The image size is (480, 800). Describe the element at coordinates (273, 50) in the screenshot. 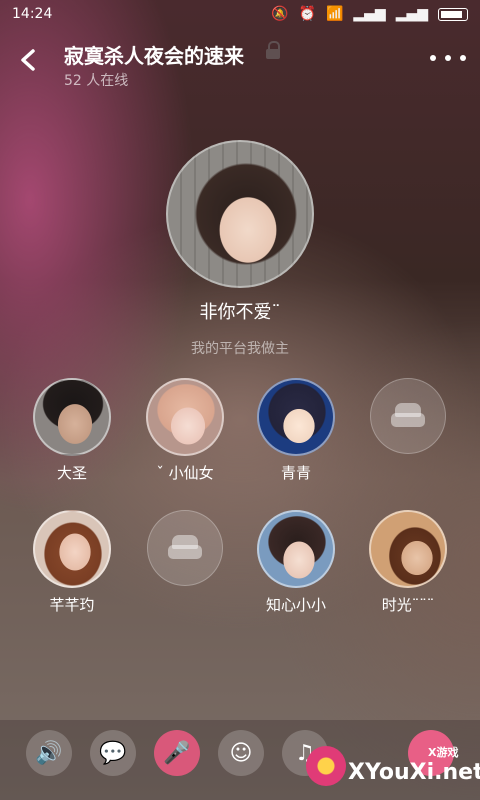

I see `lock-icon` at that location.